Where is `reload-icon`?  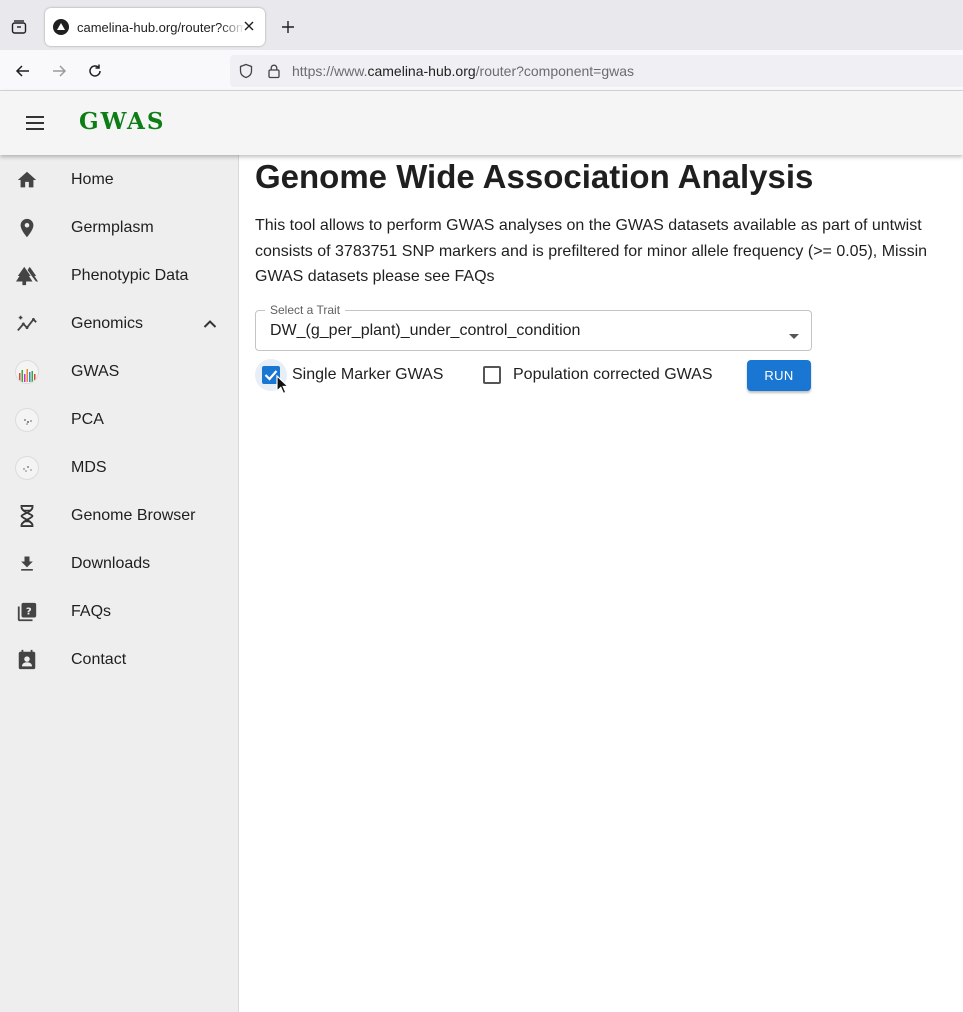
reload-icon is located at coordinates (95, 71).